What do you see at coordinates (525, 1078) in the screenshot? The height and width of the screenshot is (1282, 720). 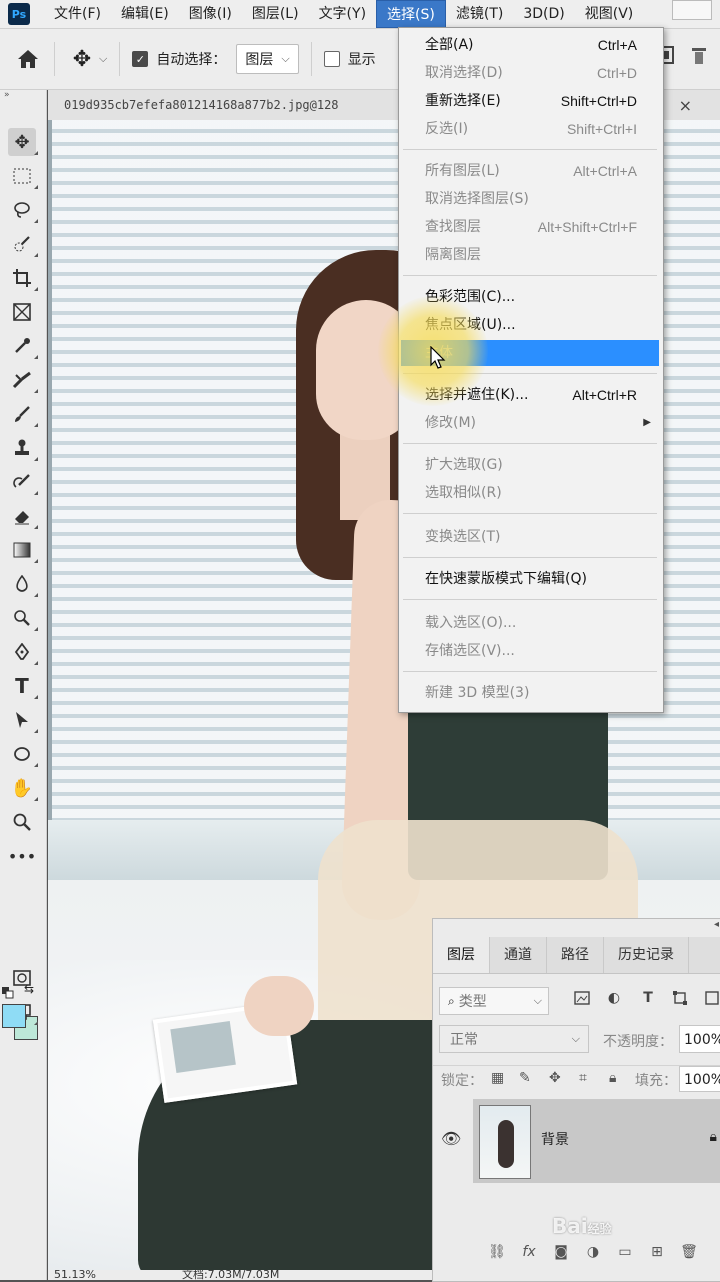 I see `lock-pixels-icon: ✎` at bounding box center [525, 1078].